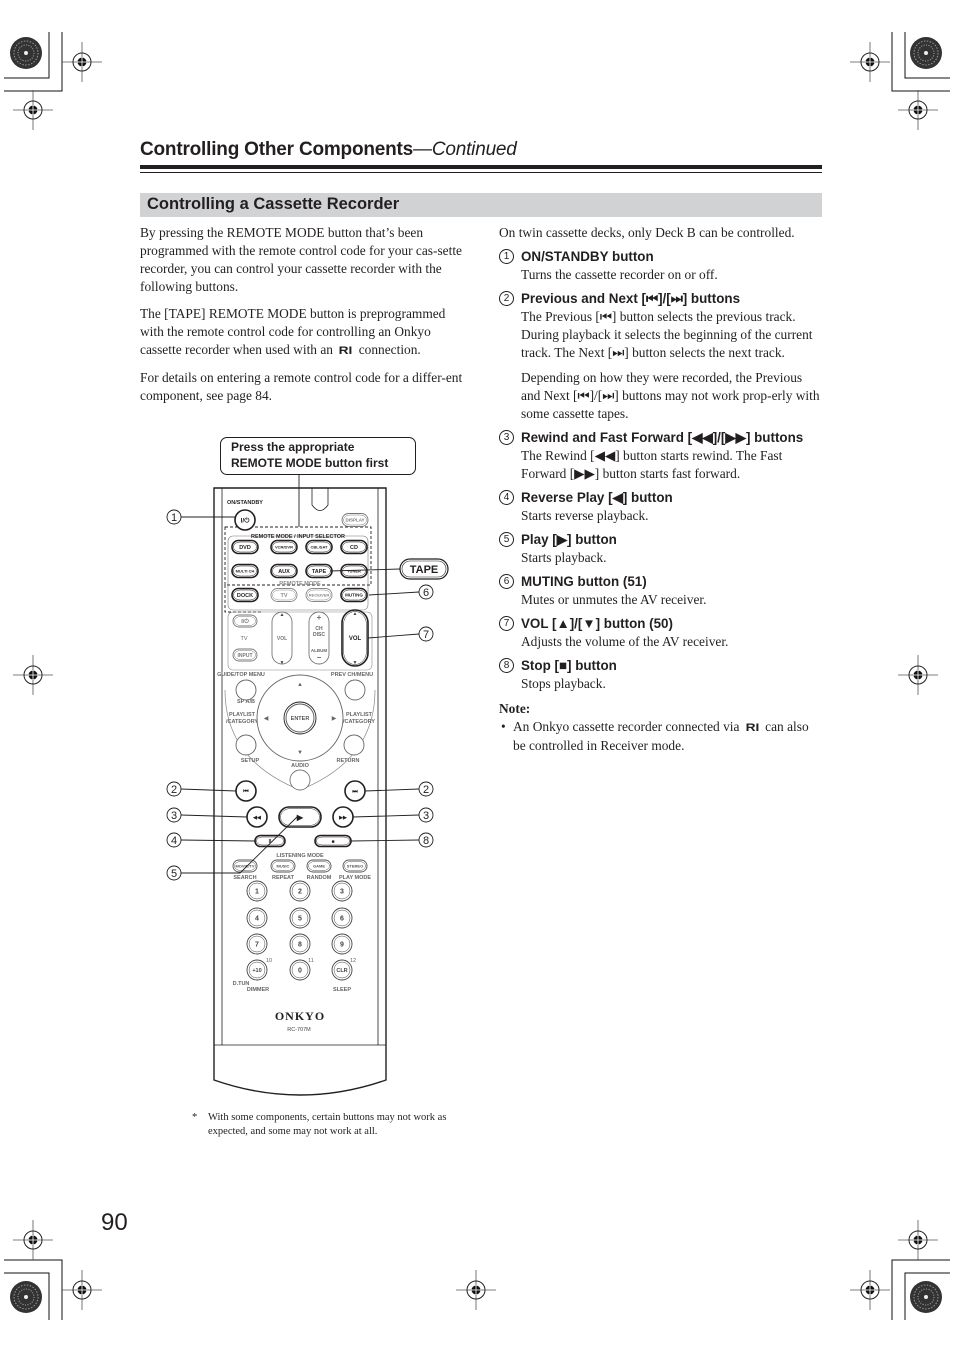 The image size is (954, 1351). I want to click on mode-music-button: MUSIC, so click(283, 866).